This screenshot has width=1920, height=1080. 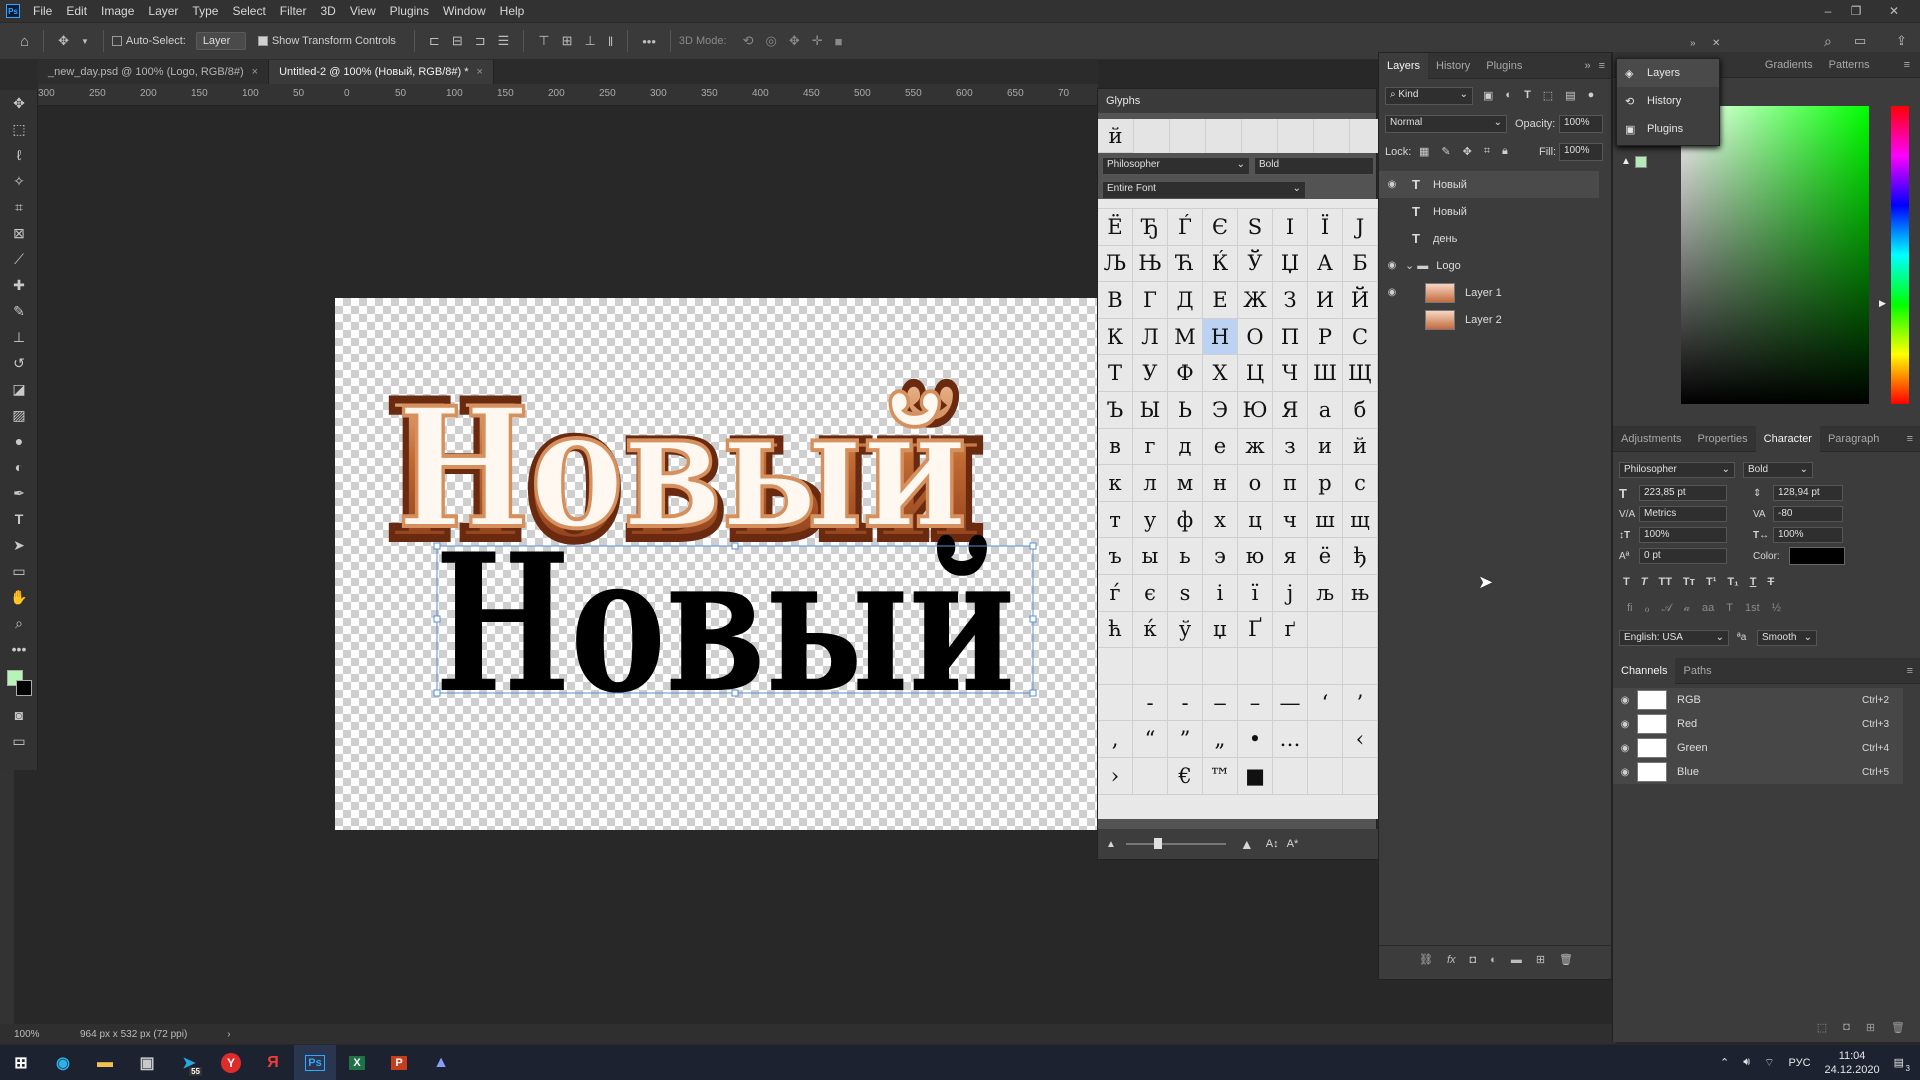 What do you see at coordinates (1697, 671) in the screenshot?
I see `tab-paths: Paths` at bounding box center [1697, 671].